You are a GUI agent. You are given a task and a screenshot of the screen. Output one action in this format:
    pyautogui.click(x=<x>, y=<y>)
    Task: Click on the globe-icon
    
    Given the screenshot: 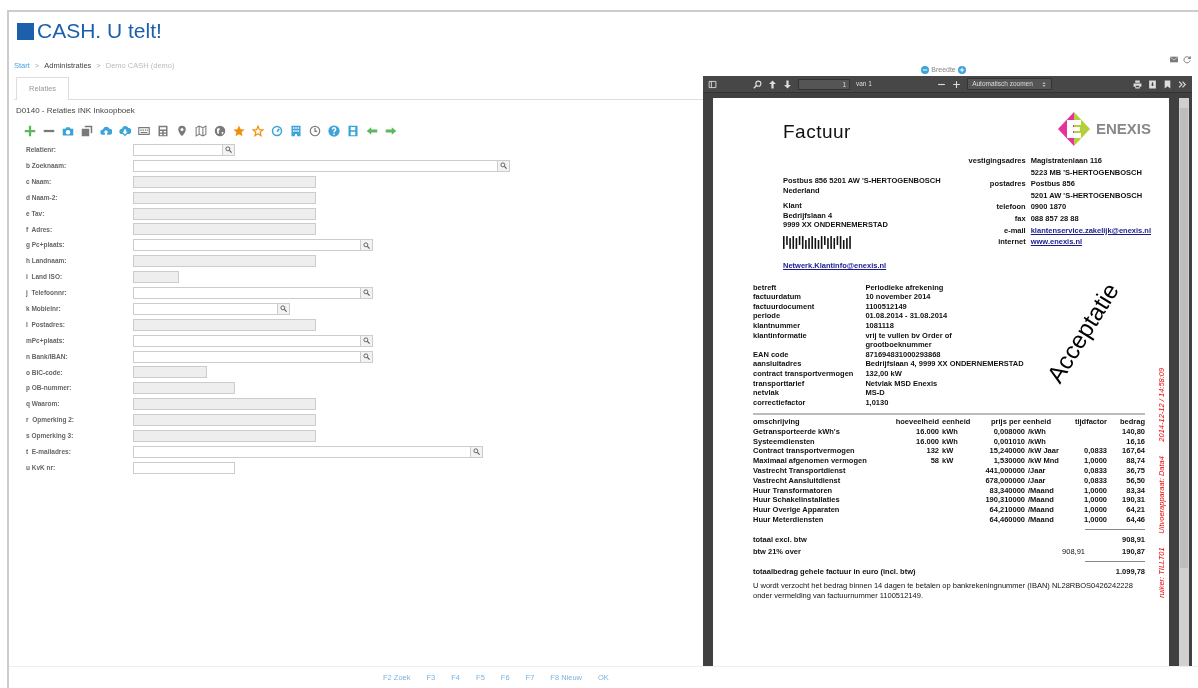 What is the action you would take?
    pyautogui.click(x=220, y=131)
    